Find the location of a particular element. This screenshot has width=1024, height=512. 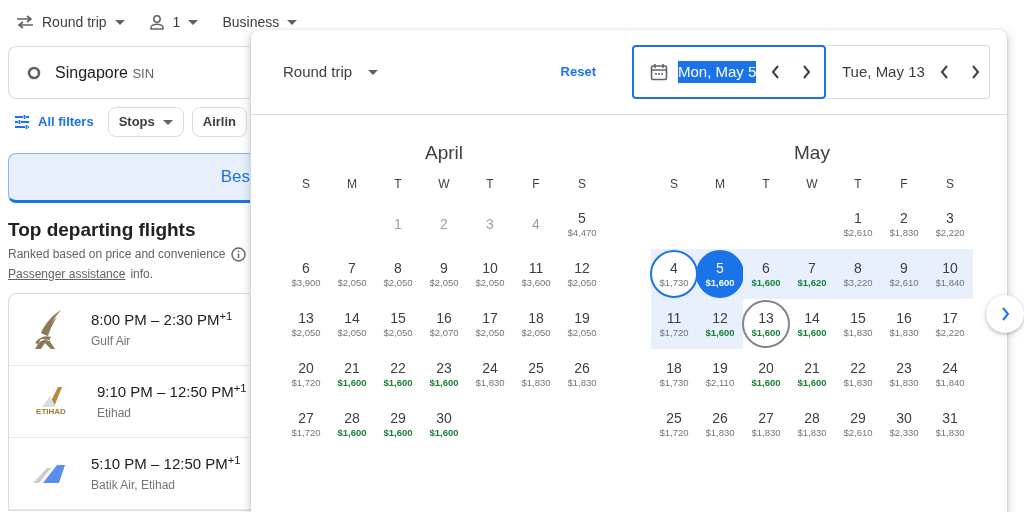

calendar-day: 31 $1,830 is located at coordinates (950, 424).